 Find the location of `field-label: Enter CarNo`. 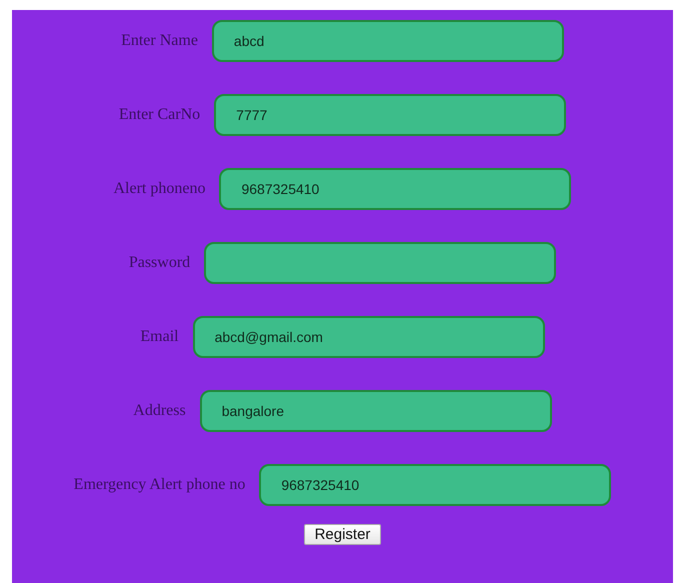

field-label: Enter CarNo is located at coordinates (159, 115).